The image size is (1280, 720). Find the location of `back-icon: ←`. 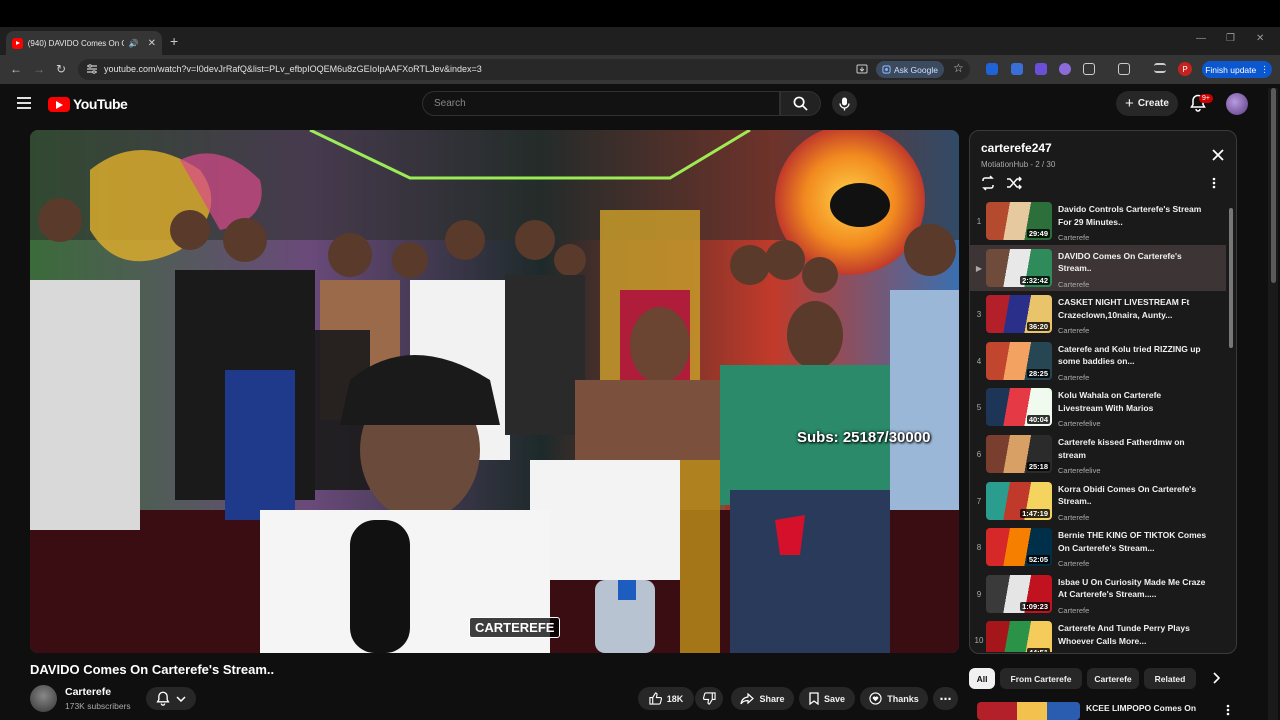

back-icon: ← is located at coordinates (16, 69).